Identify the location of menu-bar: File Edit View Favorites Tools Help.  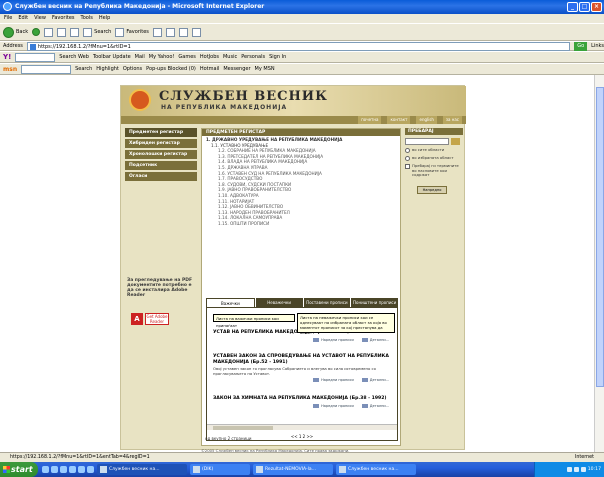
(302, 18).